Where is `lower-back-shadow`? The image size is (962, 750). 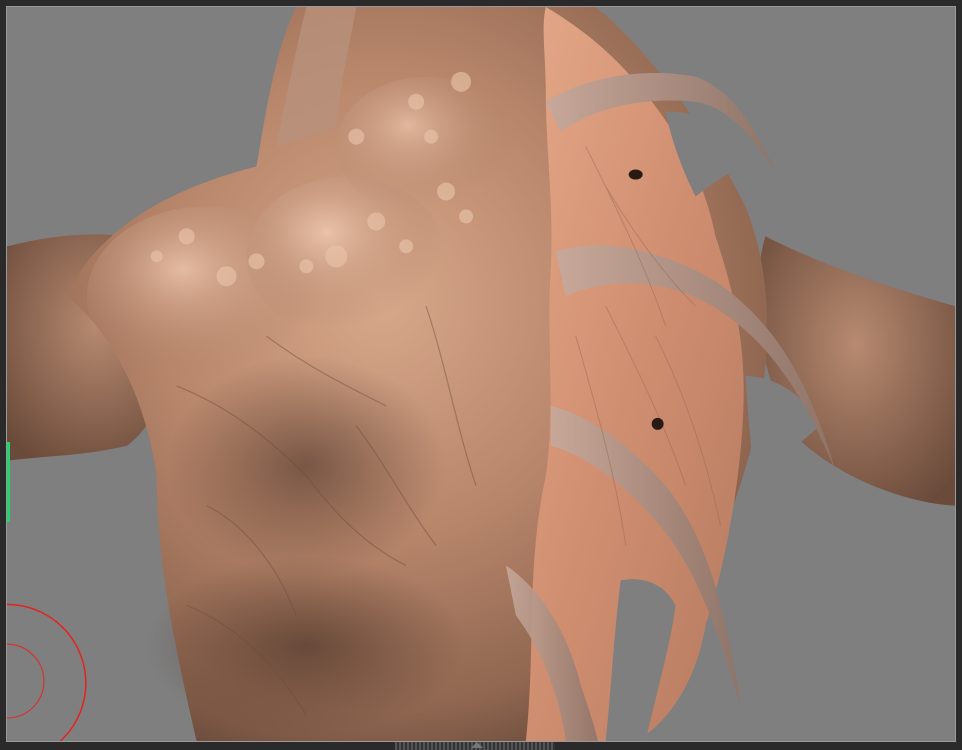 lower-back-shadow is located at coordinates (306, 645).